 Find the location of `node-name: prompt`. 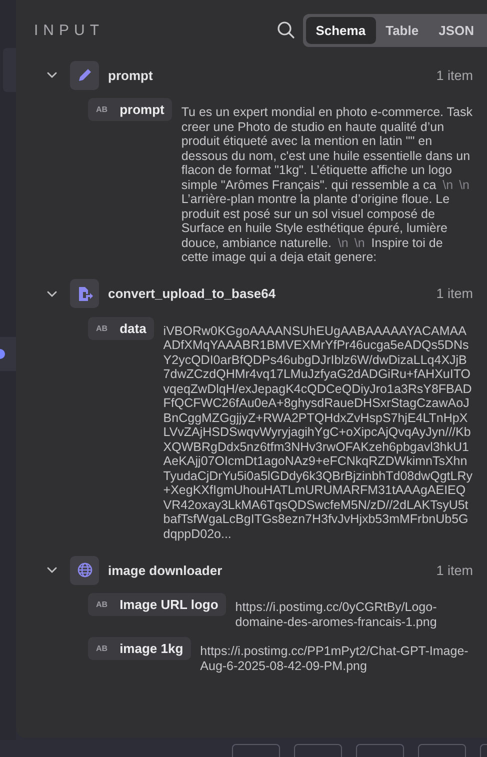

node-name: prompt is located at coordinates (130, 75).